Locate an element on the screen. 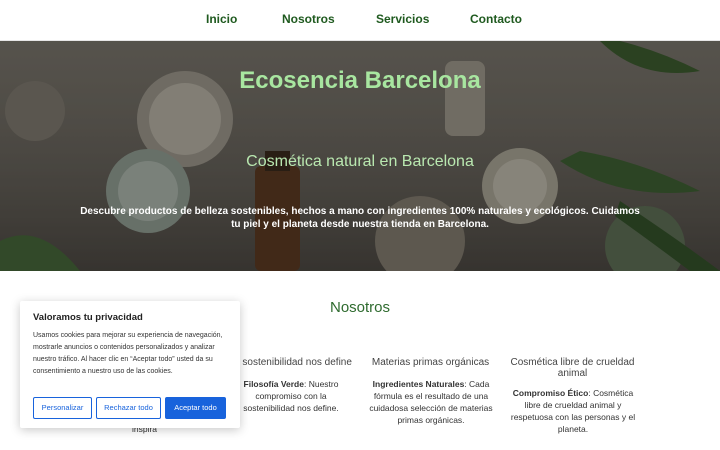 This screenshot has height=450, width=720. nav-link-nosotros: Nosotros is located at coordinates (308, 19).